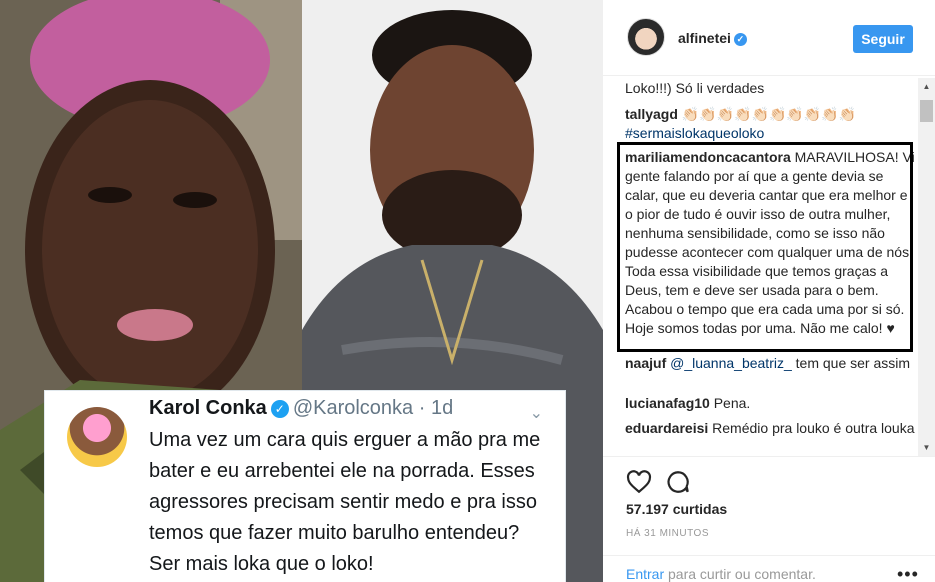  I want to click on verified-icon: ✓, so click(279, 409).